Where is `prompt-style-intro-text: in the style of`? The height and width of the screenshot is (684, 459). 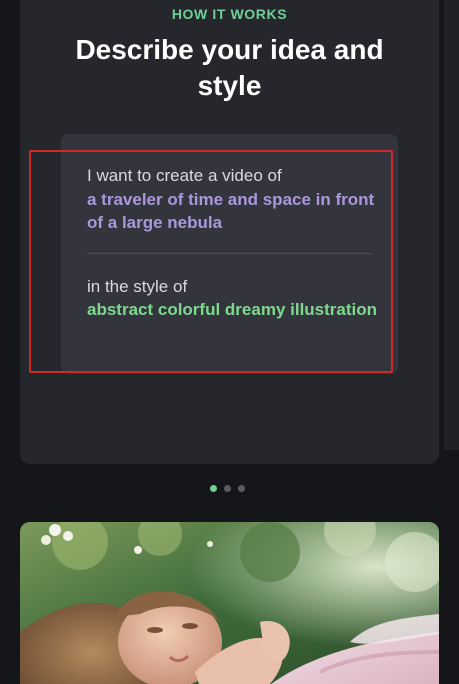
prompt-style-intro-text: in the style of is located at coordinates (137, 286).